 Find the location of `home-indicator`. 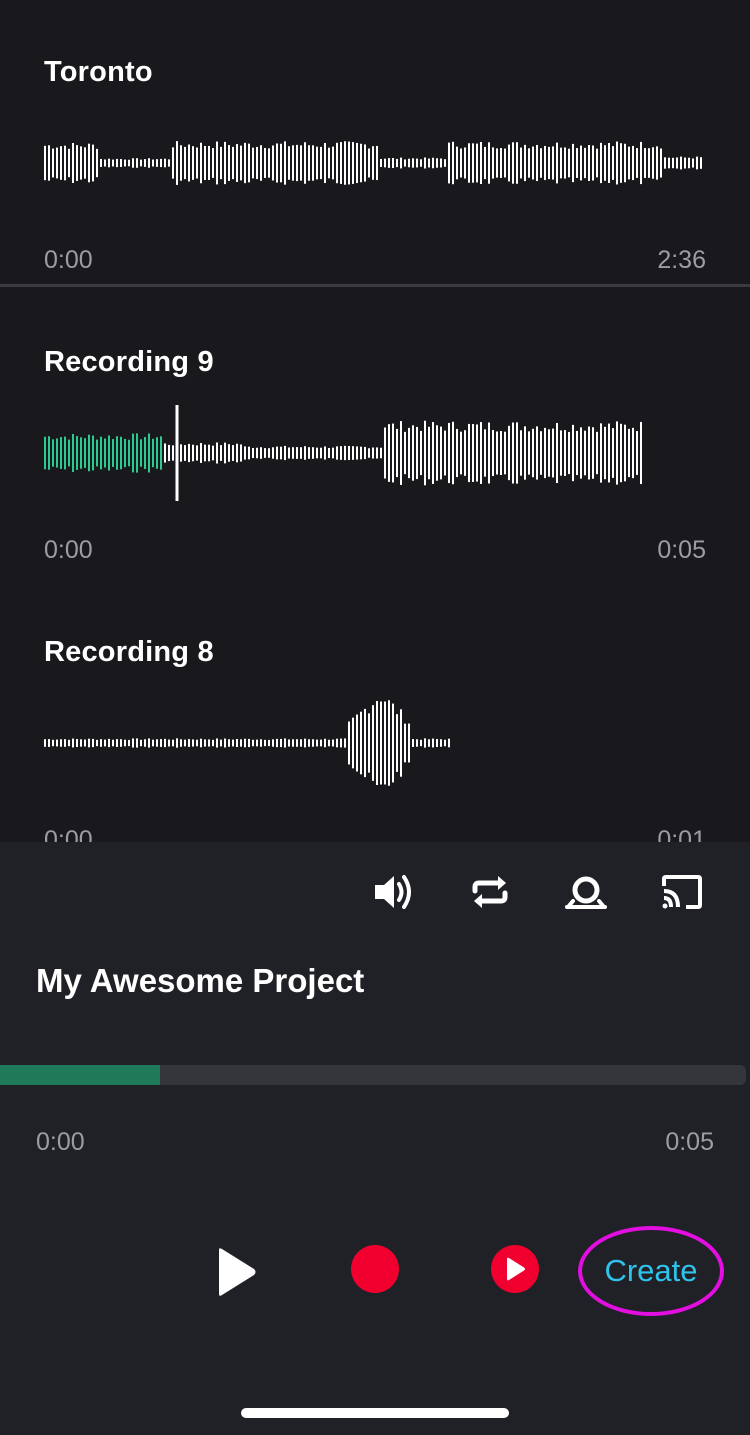

home-indicator is located at coordinates (375, 1413).